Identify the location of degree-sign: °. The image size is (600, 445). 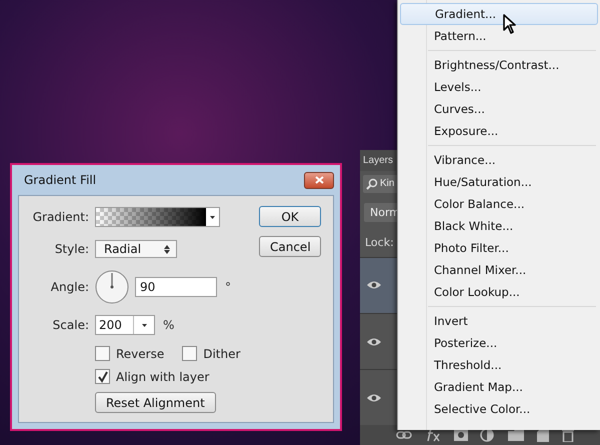
(228, 287).